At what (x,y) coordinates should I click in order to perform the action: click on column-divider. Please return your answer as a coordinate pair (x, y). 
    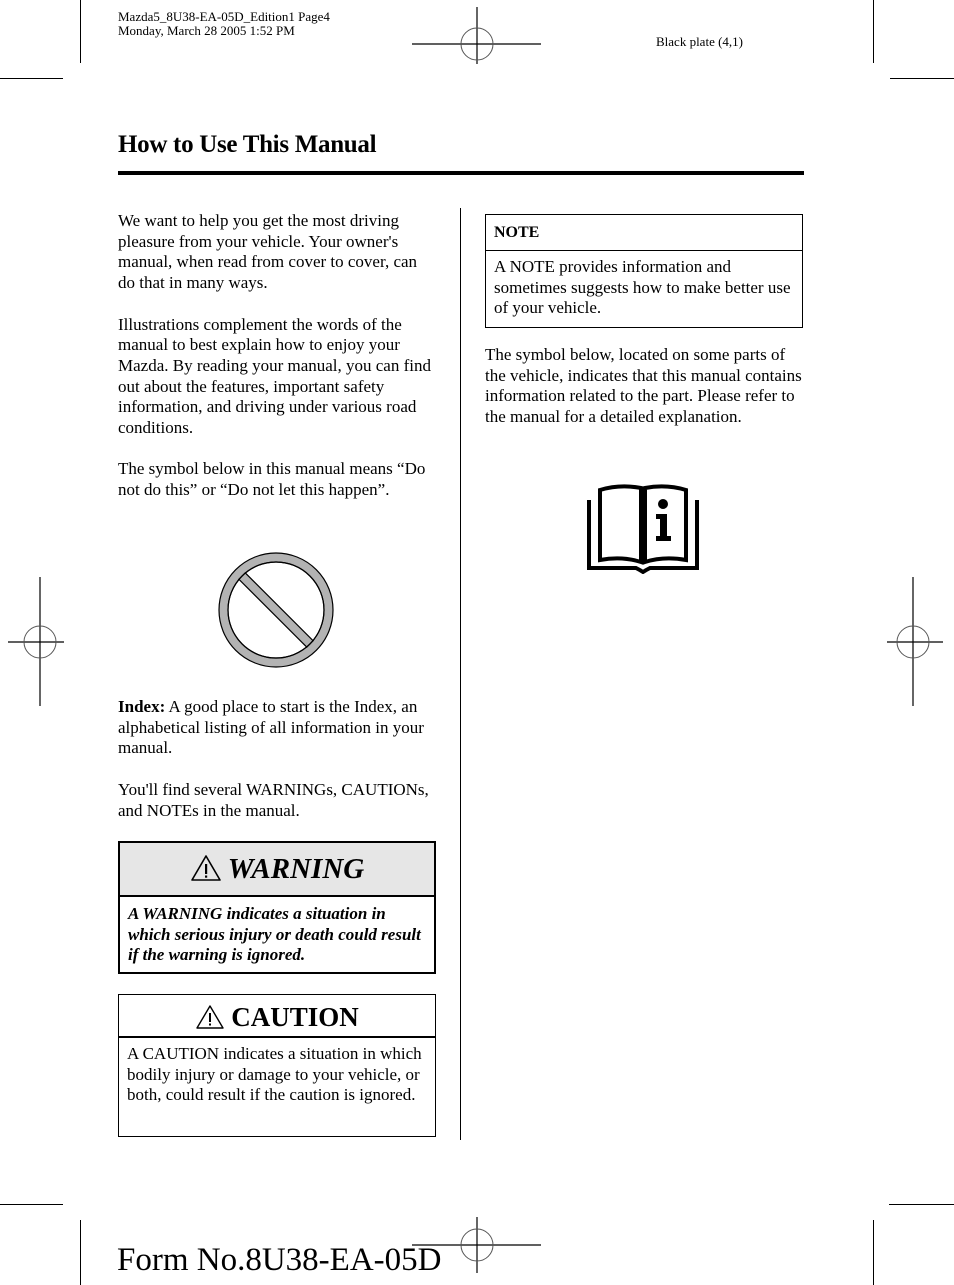
    Looking at the image, I should click on (460, 674).